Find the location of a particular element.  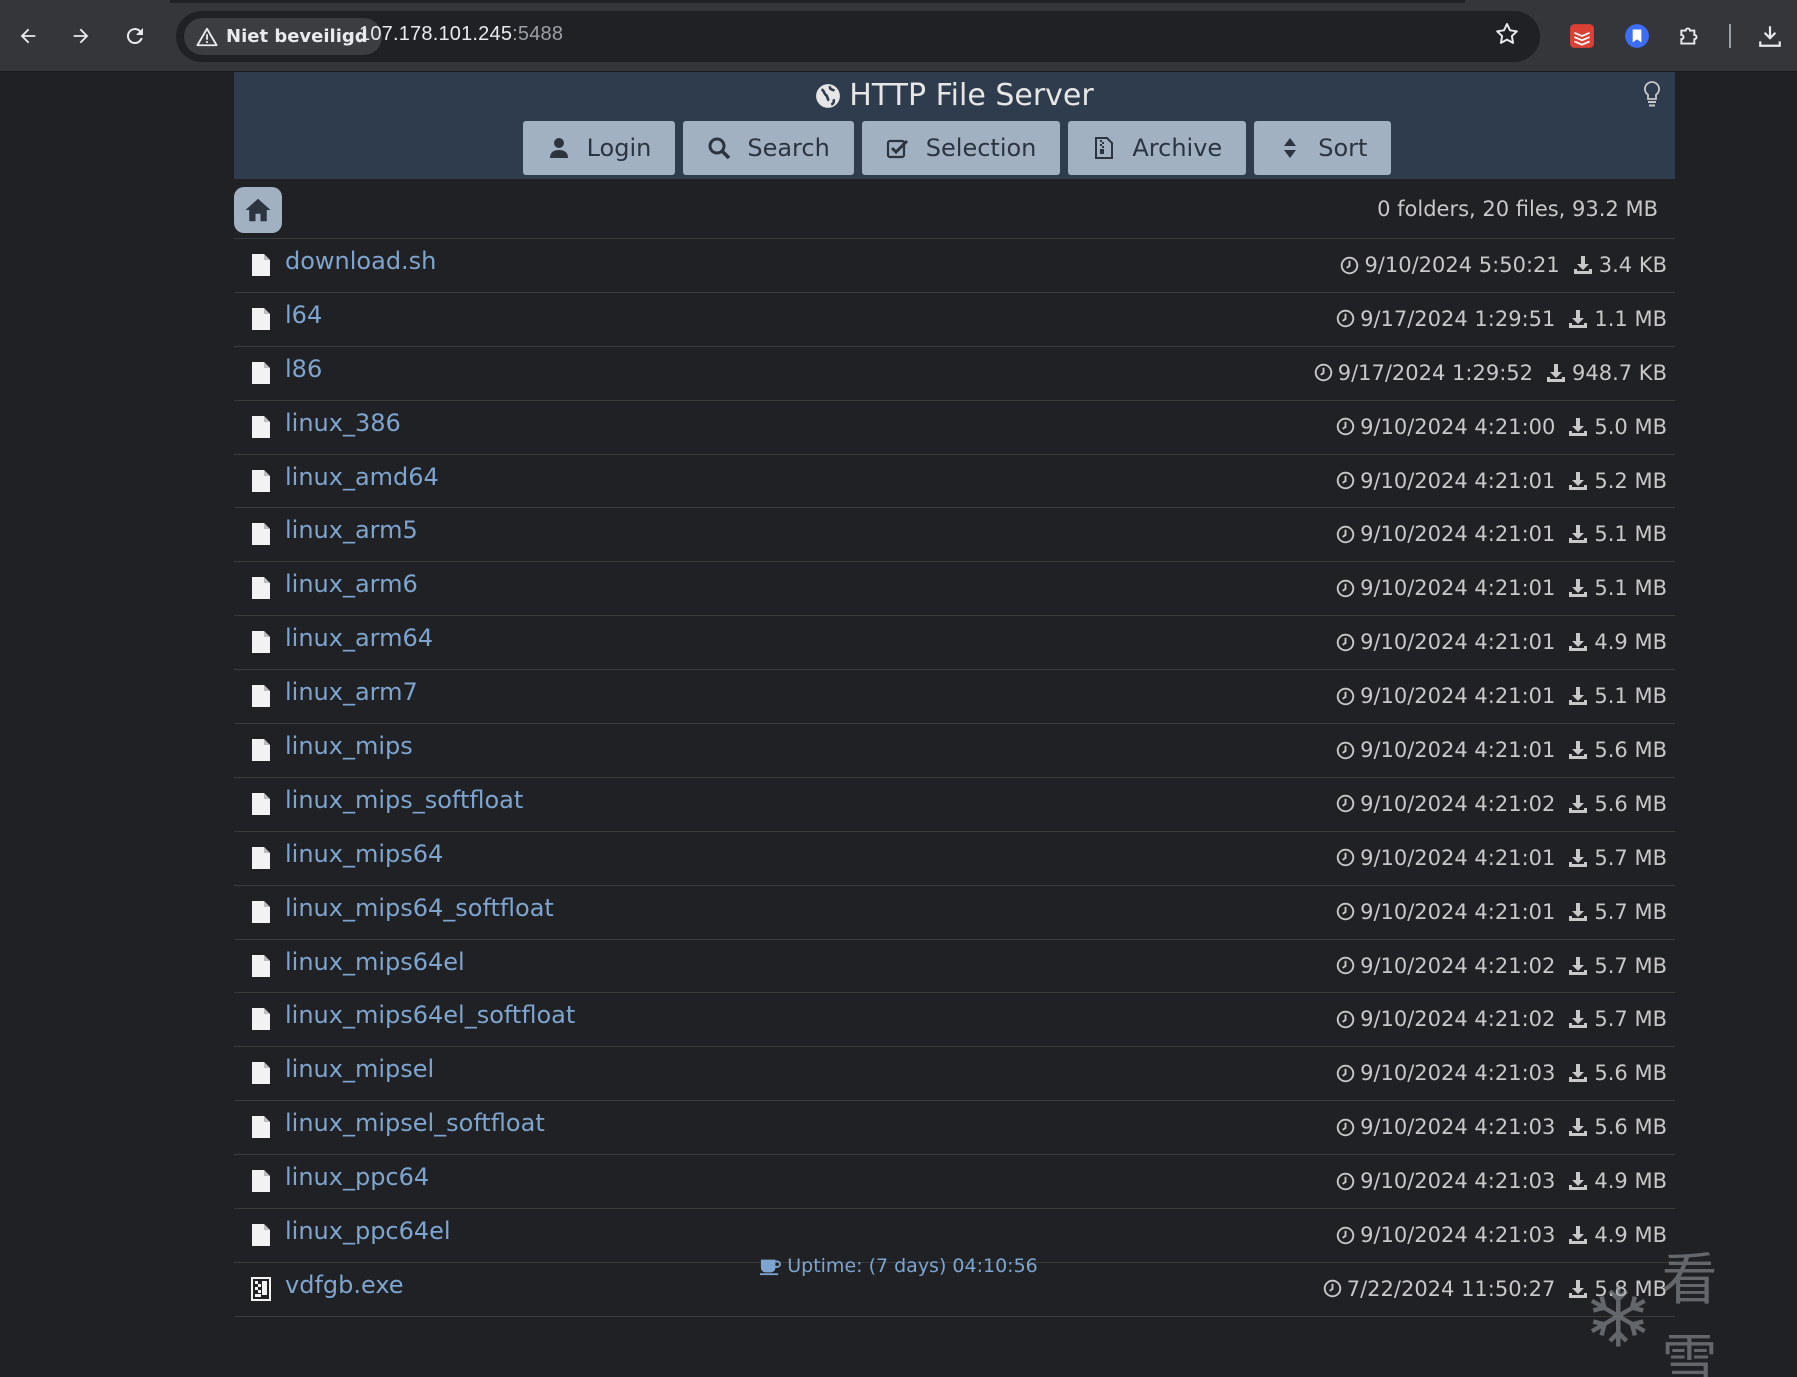

file-link: linux_mipsel_softfloat is located at coordinates (415, 1123).